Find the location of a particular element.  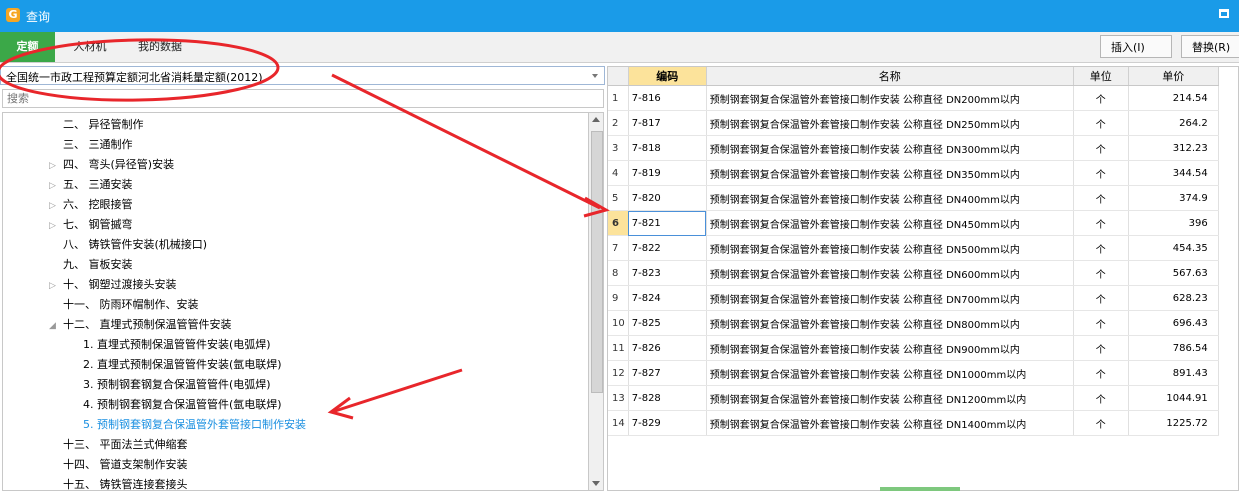

code-cell: 7-826 is located at coordinates (667, 348).